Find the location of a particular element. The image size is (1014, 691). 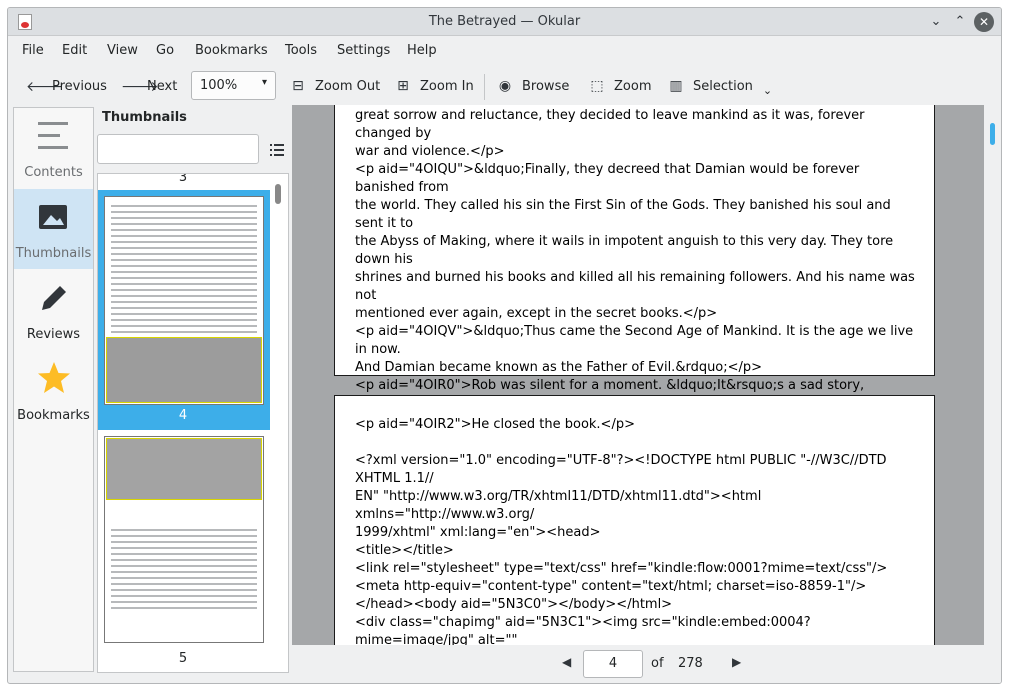

document-scrollbar-handle is located at coordinates (992, 134).